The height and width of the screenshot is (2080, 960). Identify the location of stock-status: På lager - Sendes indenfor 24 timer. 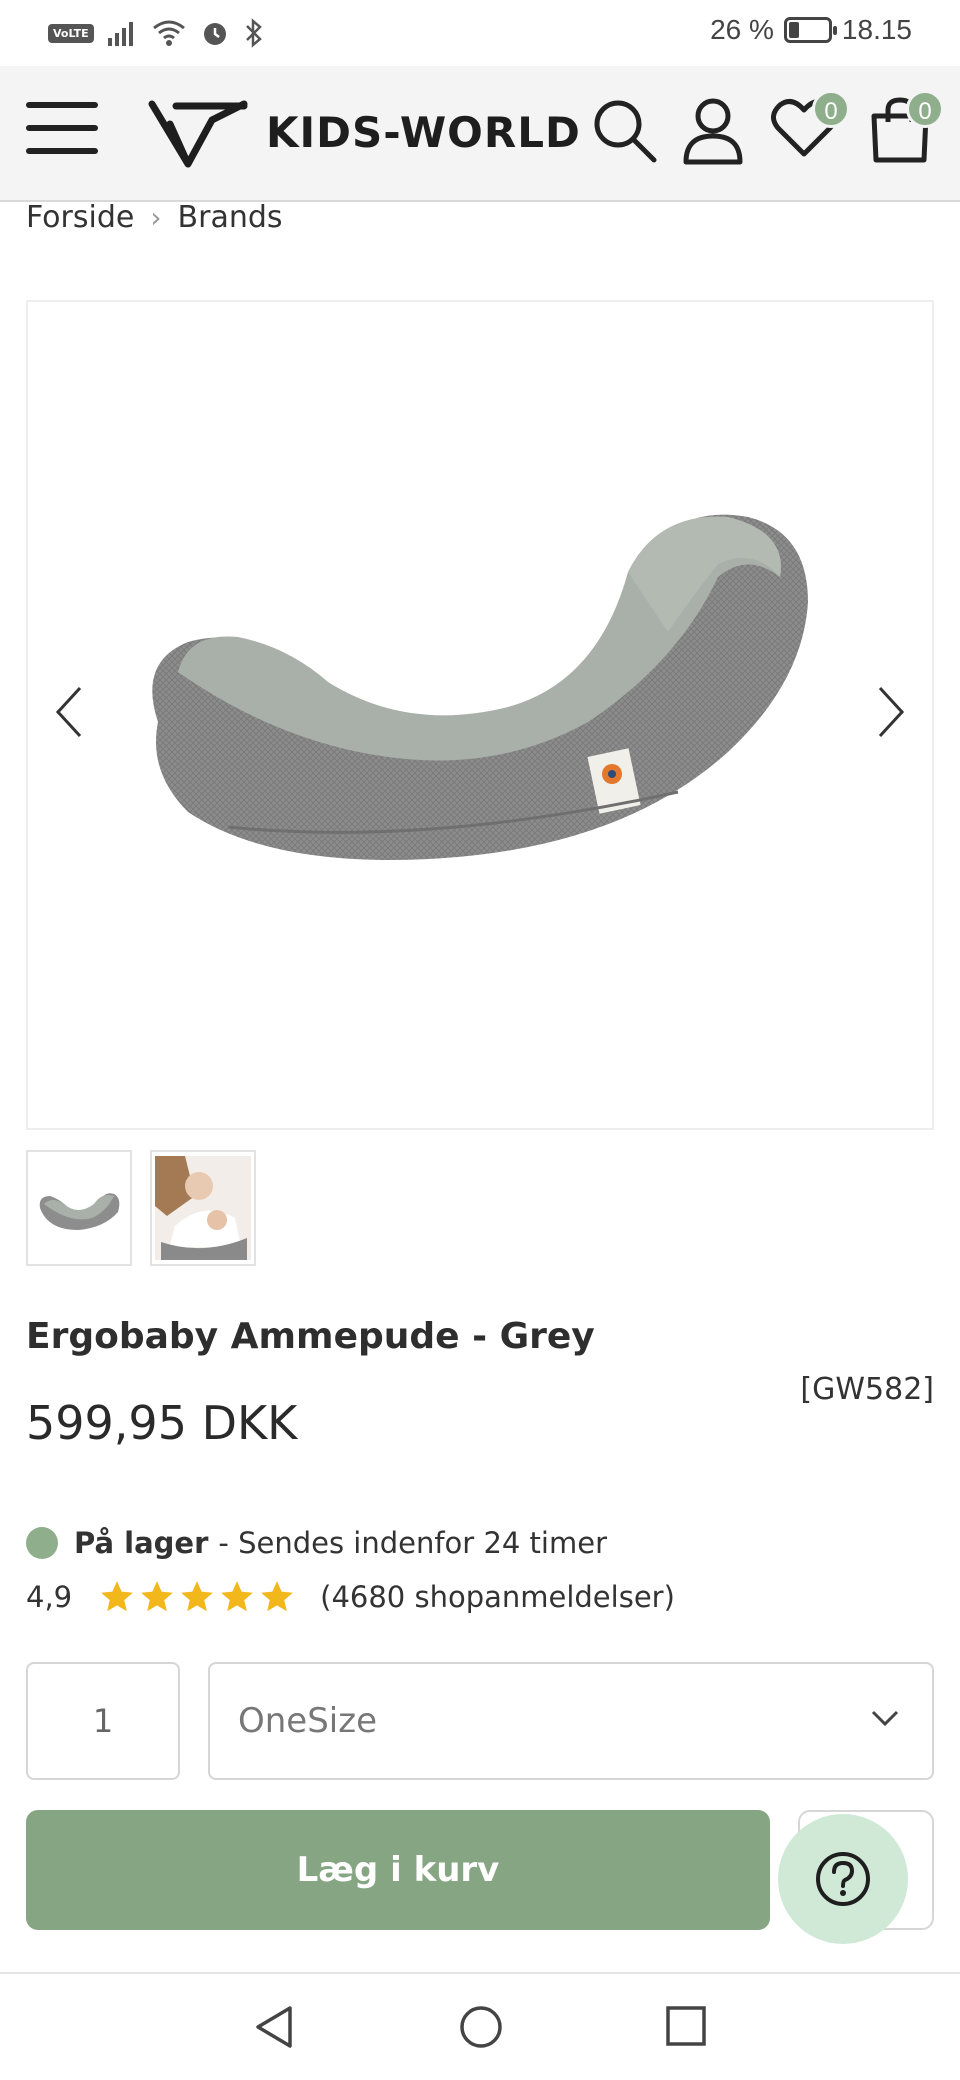
(316, 1543).